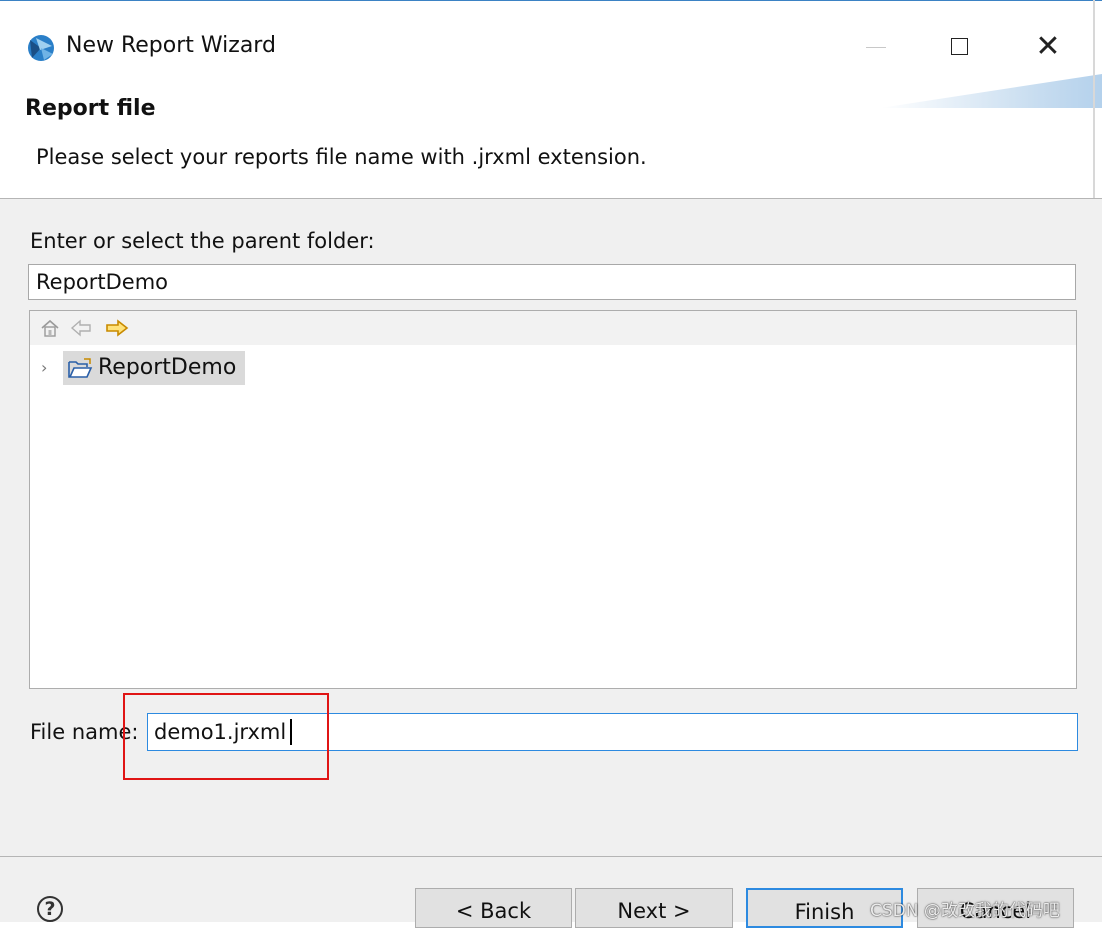  Describe the element at coordinates (654, 908) in the screenshot. I see `next-button: Next >` at that location.